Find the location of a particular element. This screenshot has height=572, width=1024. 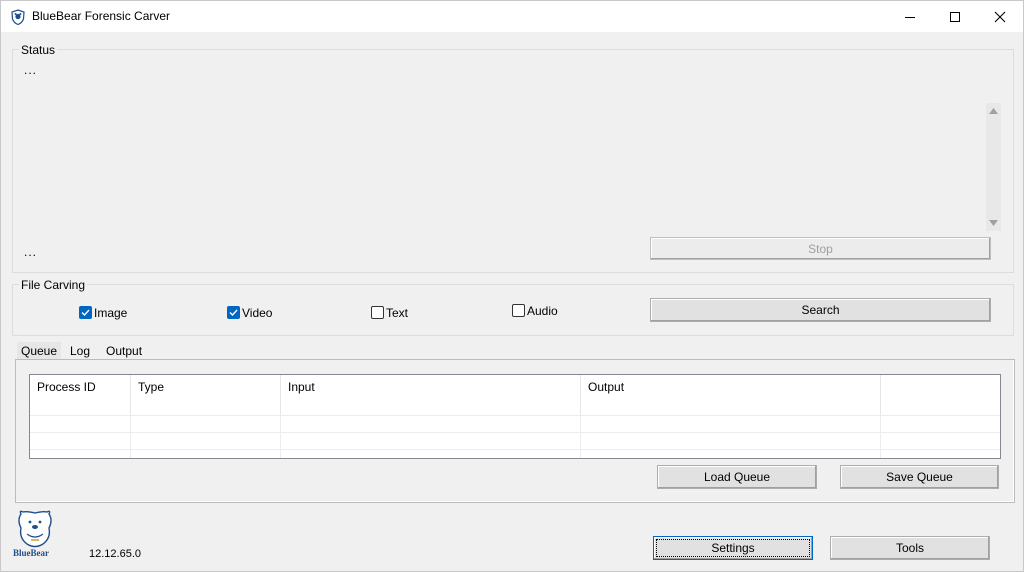

close-button is located at coordinates (1000, 16).